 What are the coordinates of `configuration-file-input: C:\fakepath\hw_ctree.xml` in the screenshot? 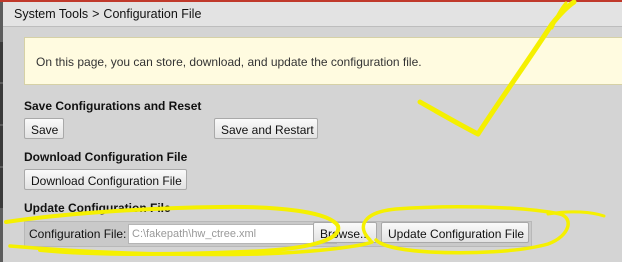 It's located at (232, 234).